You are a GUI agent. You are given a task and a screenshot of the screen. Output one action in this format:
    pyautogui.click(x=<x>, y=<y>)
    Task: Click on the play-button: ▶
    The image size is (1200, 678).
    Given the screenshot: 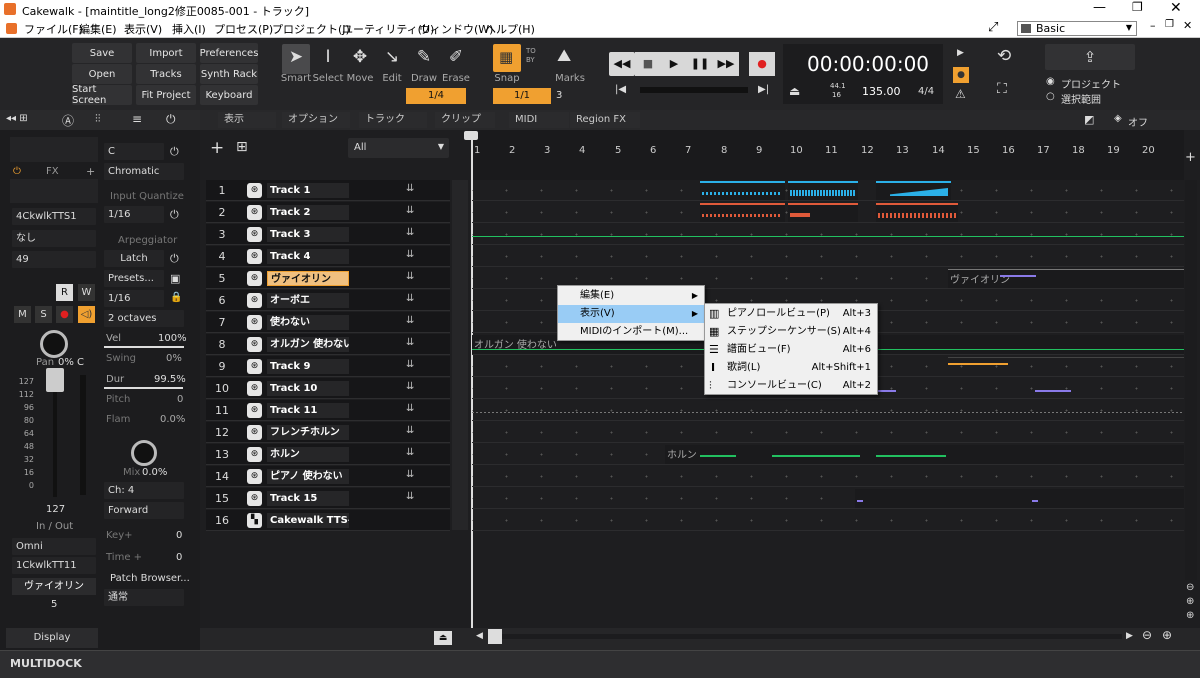 What is the action you would take?
    pyautogui.click(x=674, y=64)
    